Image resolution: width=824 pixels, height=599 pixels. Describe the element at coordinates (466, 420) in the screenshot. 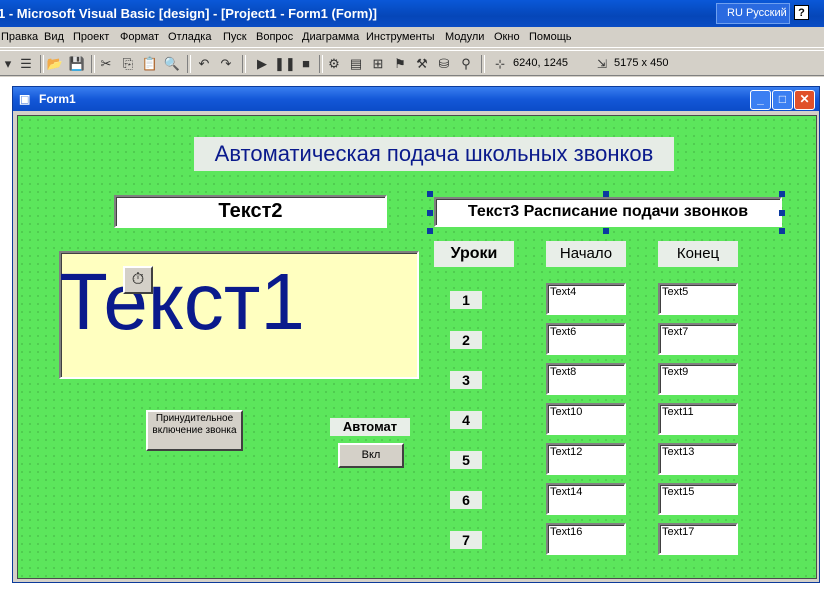

I see `lesson-number: 4` at that location.